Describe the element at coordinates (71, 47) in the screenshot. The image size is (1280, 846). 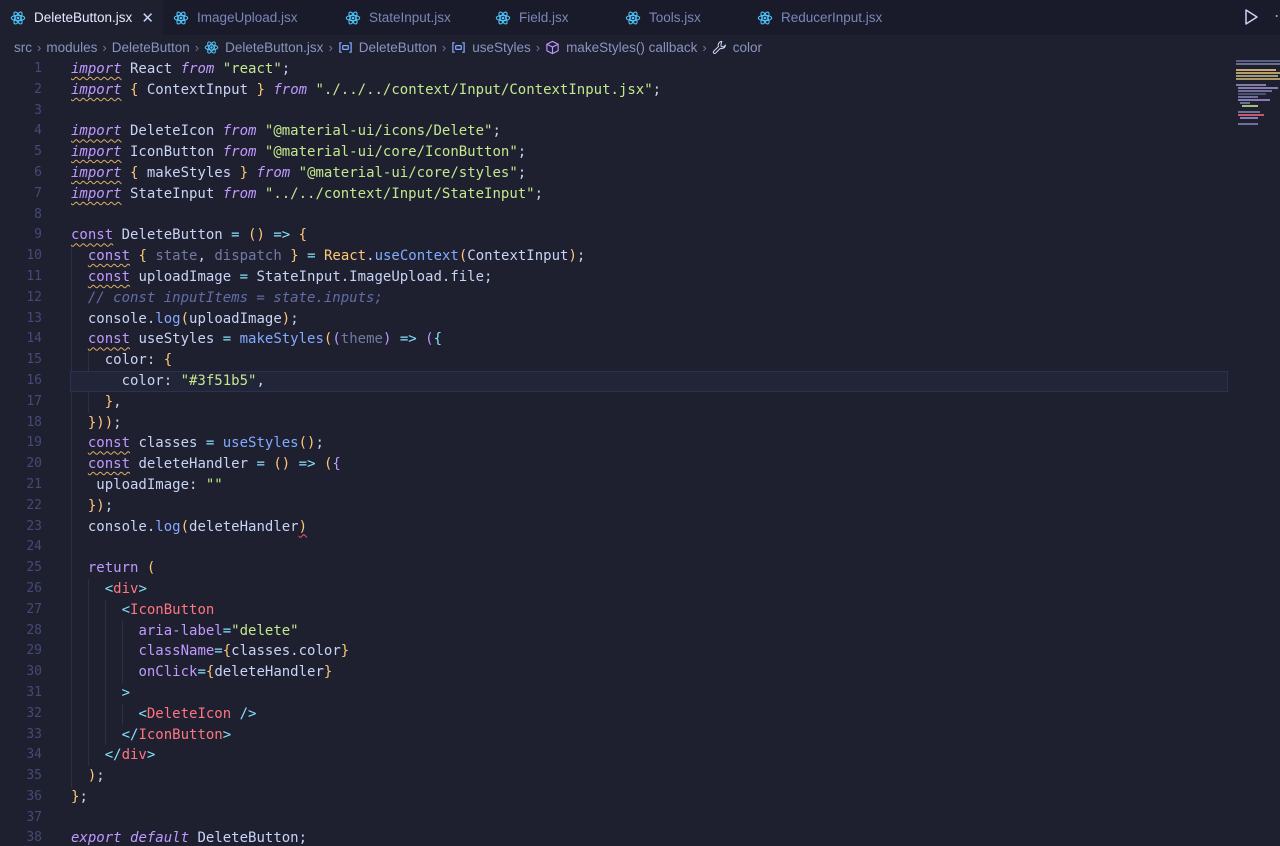
I see `breadcrumb-modules: modules` at that location.